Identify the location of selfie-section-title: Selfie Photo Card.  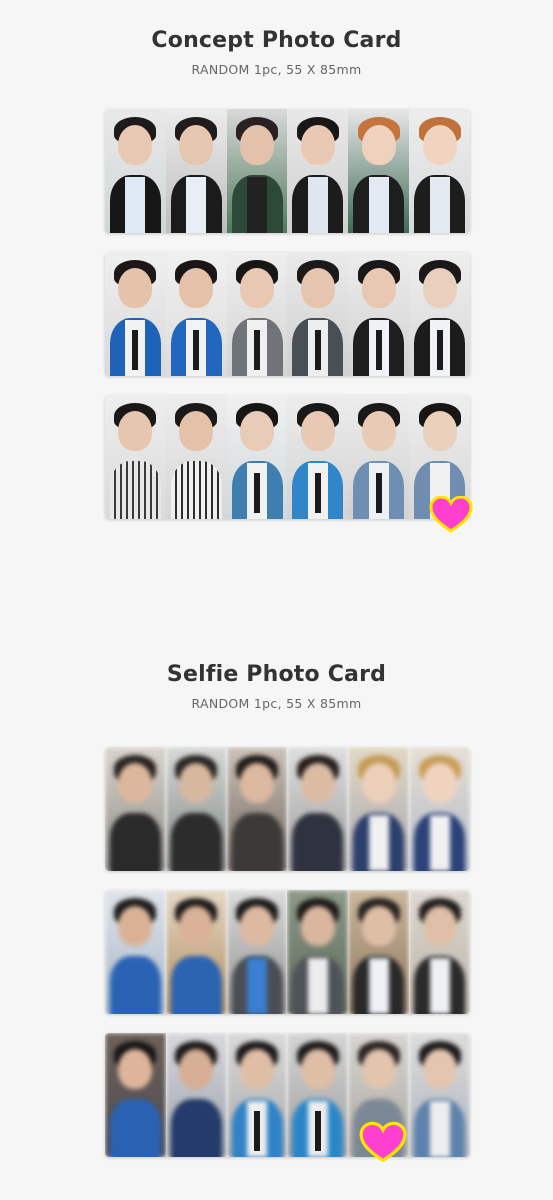
(276, 674).